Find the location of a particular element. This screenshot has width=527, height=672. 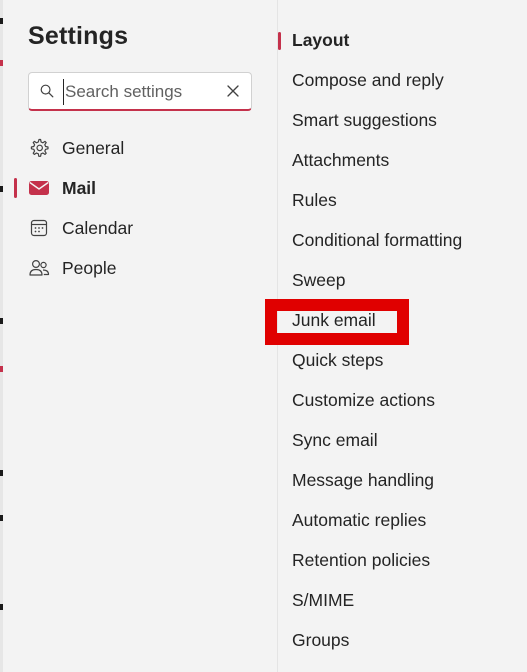

mail-setting-retention-policies: Retention policies is located at coordinates (402, 560).